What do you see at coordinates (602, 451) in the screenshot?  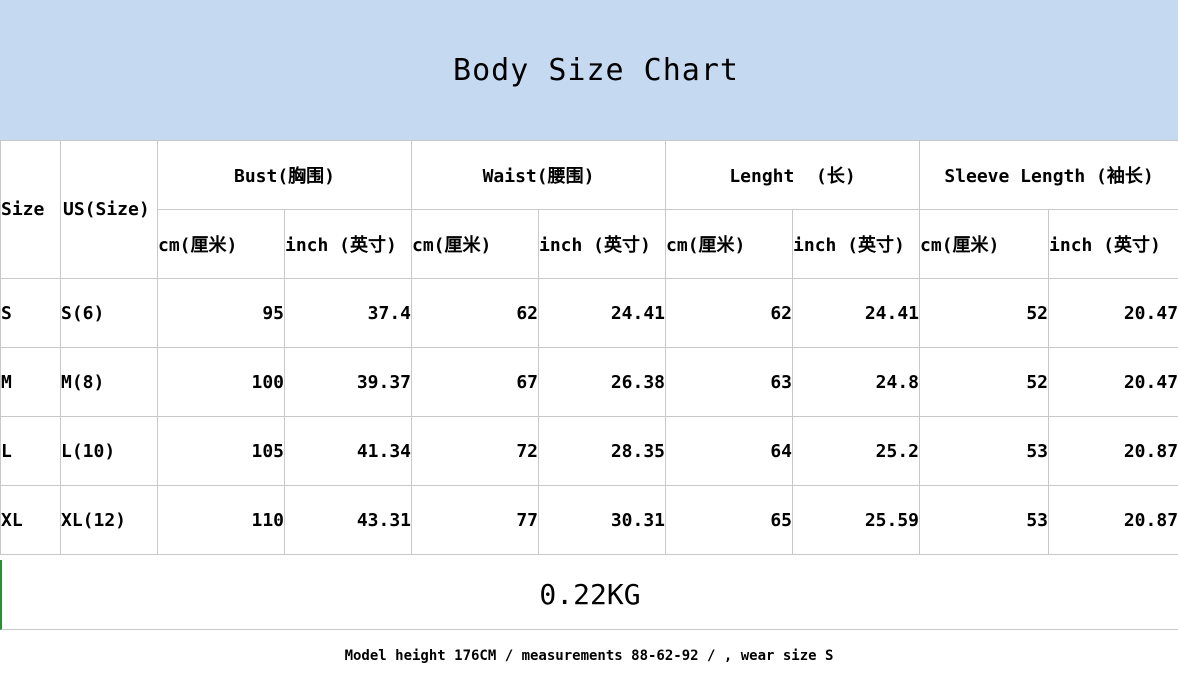 I see `waist-inch-cell: 28.35` at bounding box center [602, 451].